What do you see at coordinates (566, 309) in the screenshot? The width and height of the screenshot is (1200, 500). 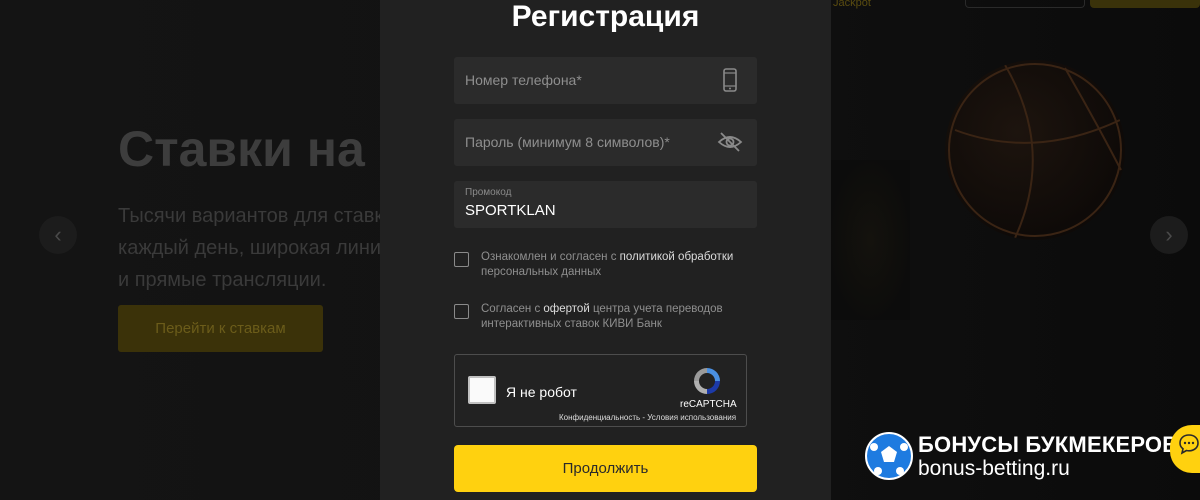 I see `offer-link: офертой` at bounding box center [566, 309].